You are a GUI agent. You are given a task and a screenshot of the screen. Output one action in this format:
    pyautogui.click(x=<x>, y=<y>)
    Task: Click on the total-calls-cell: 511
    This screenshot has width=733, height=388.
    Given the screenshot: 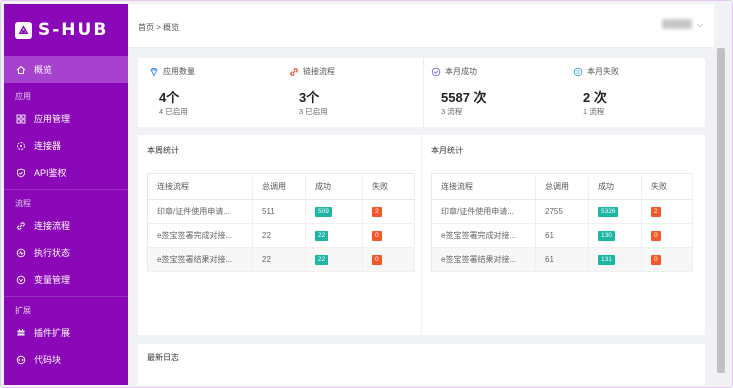 What is the action you would take?
    pyautogui.click(x=279, y=211)
    